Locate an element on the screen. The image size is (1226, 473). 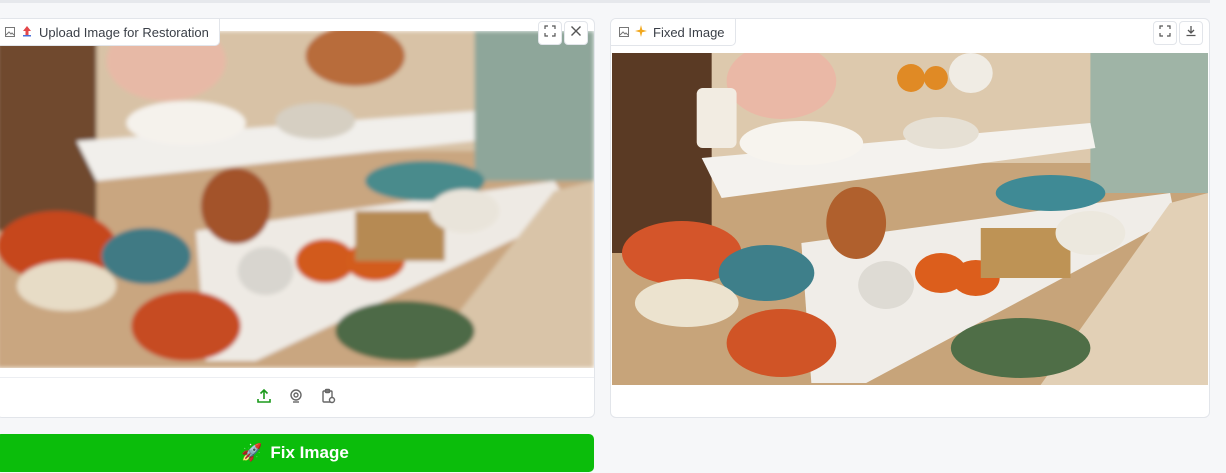
download-icon is located at coordinates (1191, 33).